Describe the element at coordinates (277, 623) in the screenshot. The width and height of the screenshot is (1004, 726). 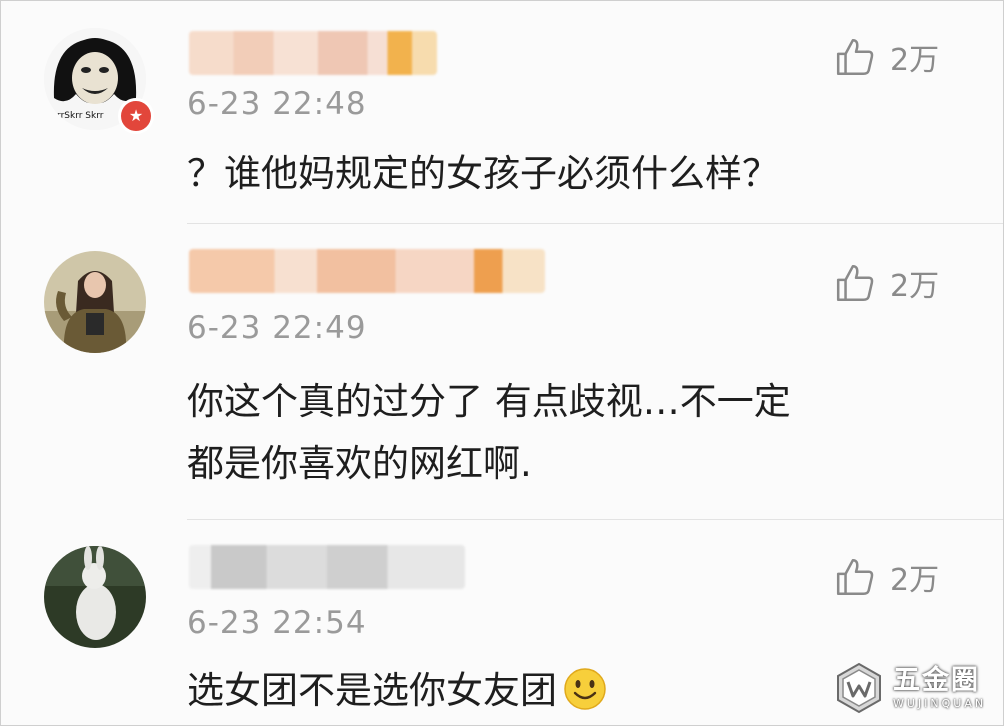
I see `comment-time: 6-23 22:54` at that location.